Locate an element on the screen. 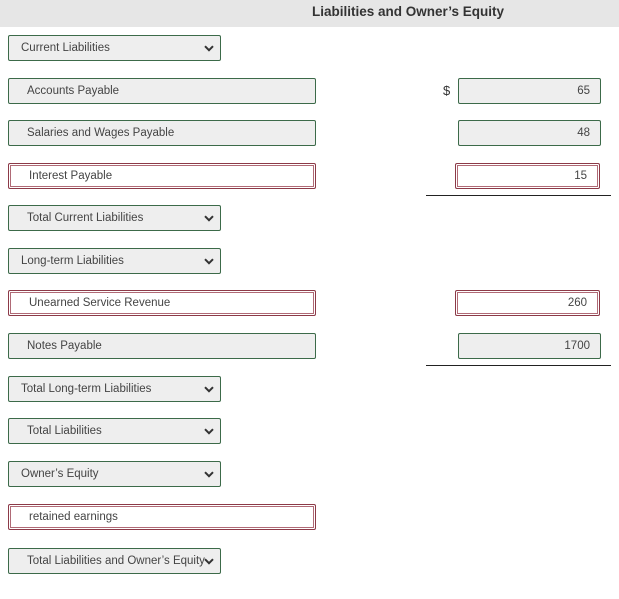  total-current-liabilities-select: Total Current Liabilities is located at coordinates (114, 218).